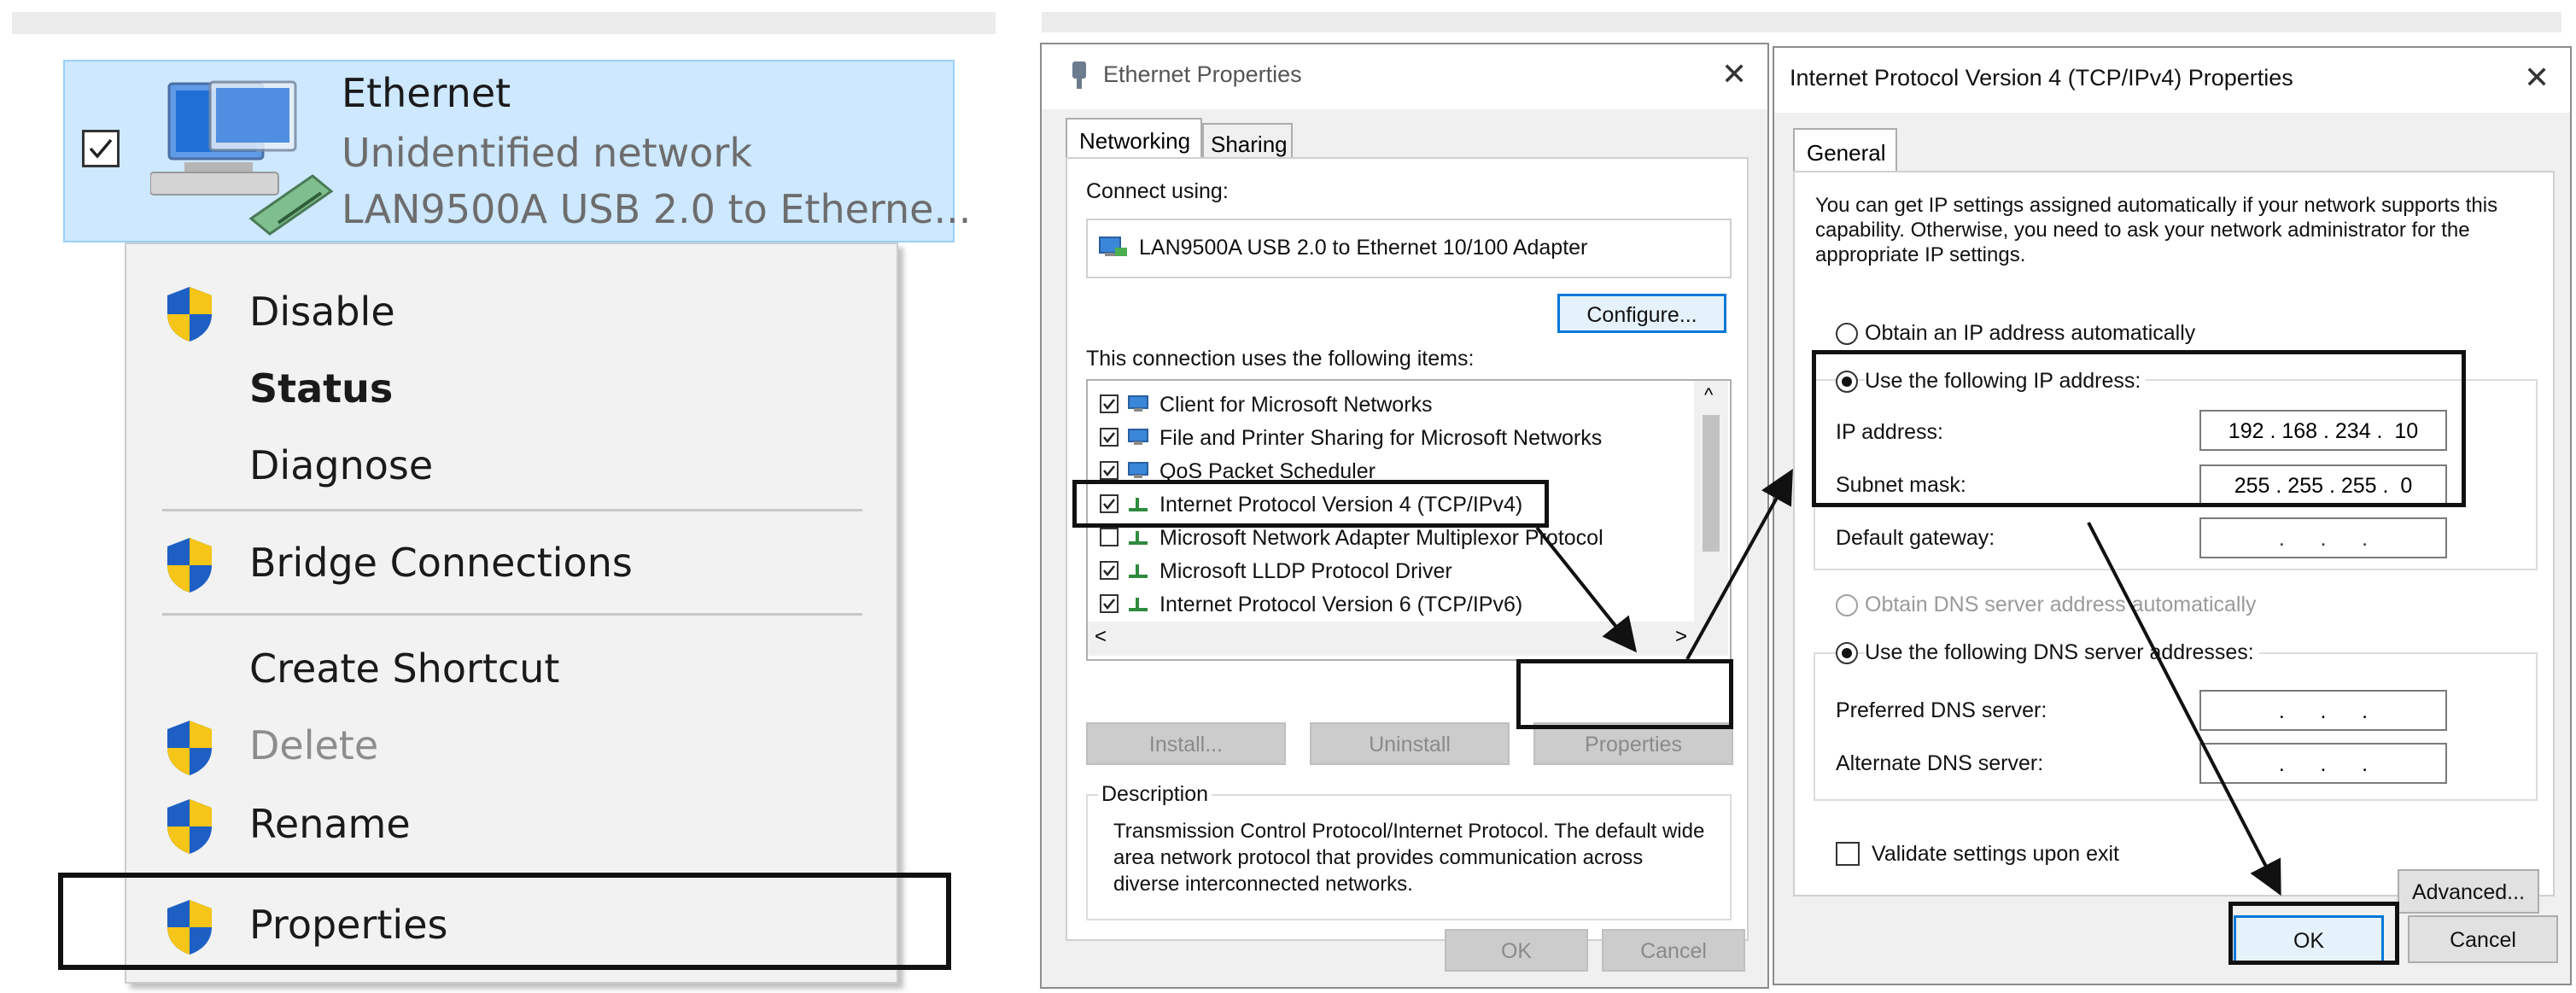 The width and height of the screenshot is (2576, 993). I want to click on arrow-to-ok-button, so click(2184, 709).